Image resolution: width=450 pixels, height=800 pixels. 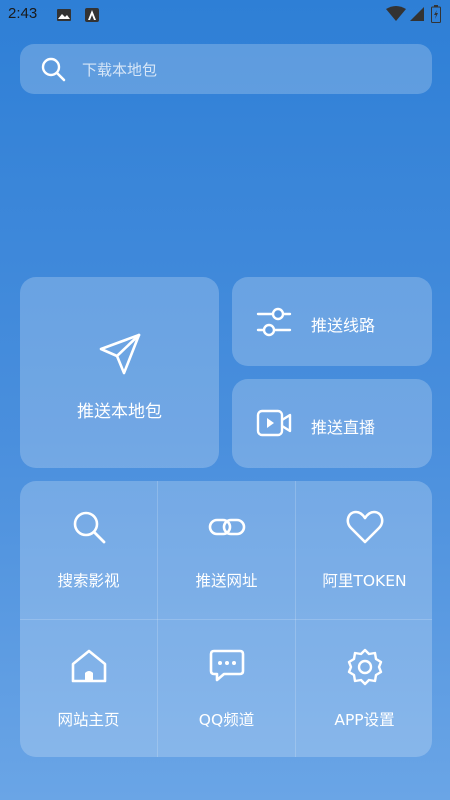 What do you see at coordinates (88, 550) in the screenshot?
I see `search-movies-button: 搜索影视` at bounding box center [88, 550].